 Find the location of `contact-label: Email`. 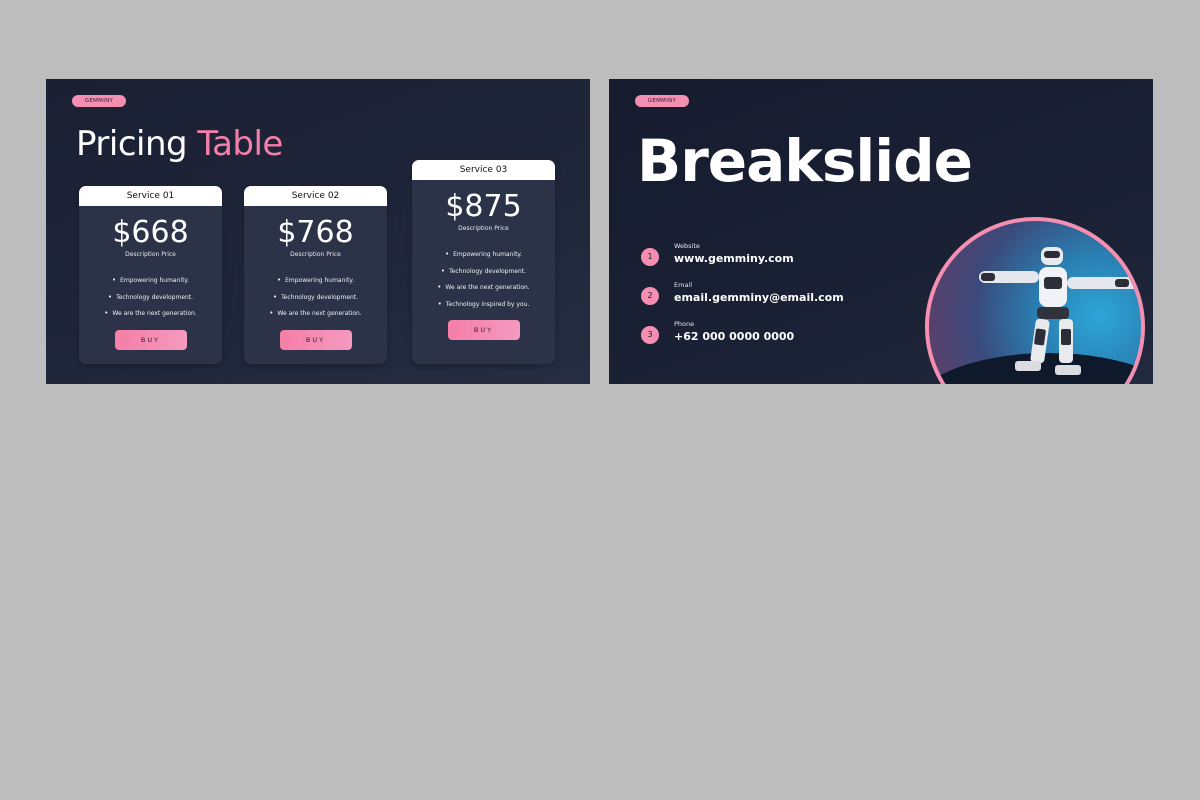

contact-label: Email is located at coordinates (683, 285).